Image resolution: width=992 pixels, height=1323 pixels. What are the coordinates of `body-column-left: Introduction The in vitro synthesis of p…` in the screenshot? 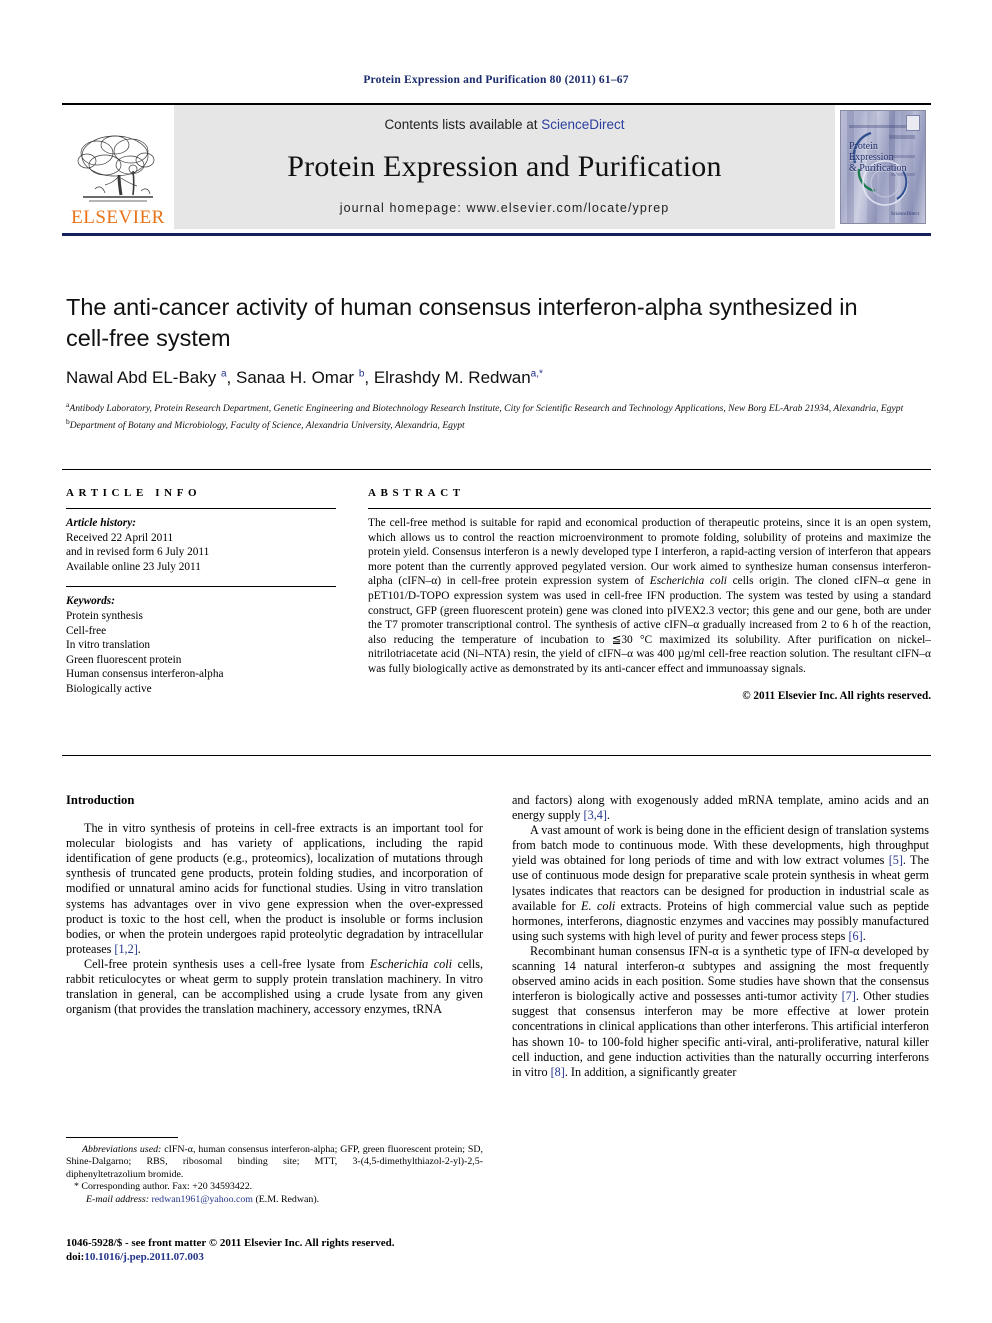 It's located at (274, 905).